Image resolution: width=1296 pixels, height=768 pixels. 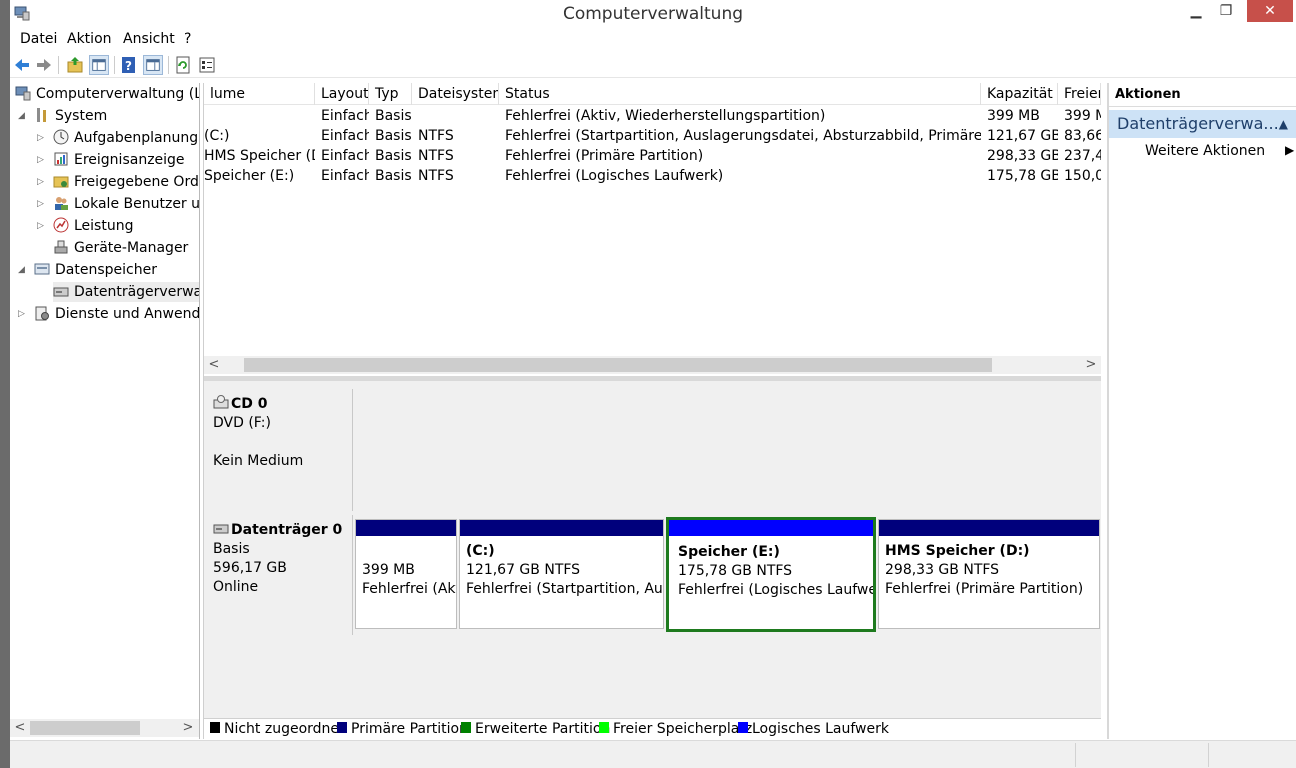 What do you see at coordinates (1289, 150) in the screenshot?
I see `submenu-arrow-icon: ▶` at bounding box center [1289, 150].